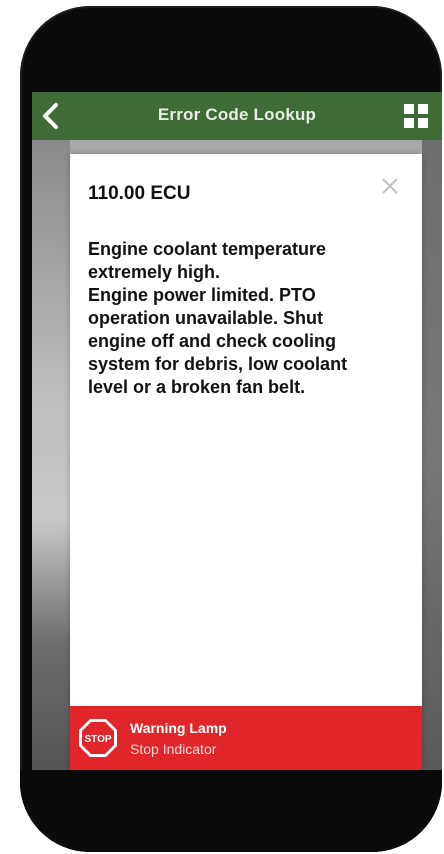  I want to click on stop-sign-icon: STOP, so click(98, 738).